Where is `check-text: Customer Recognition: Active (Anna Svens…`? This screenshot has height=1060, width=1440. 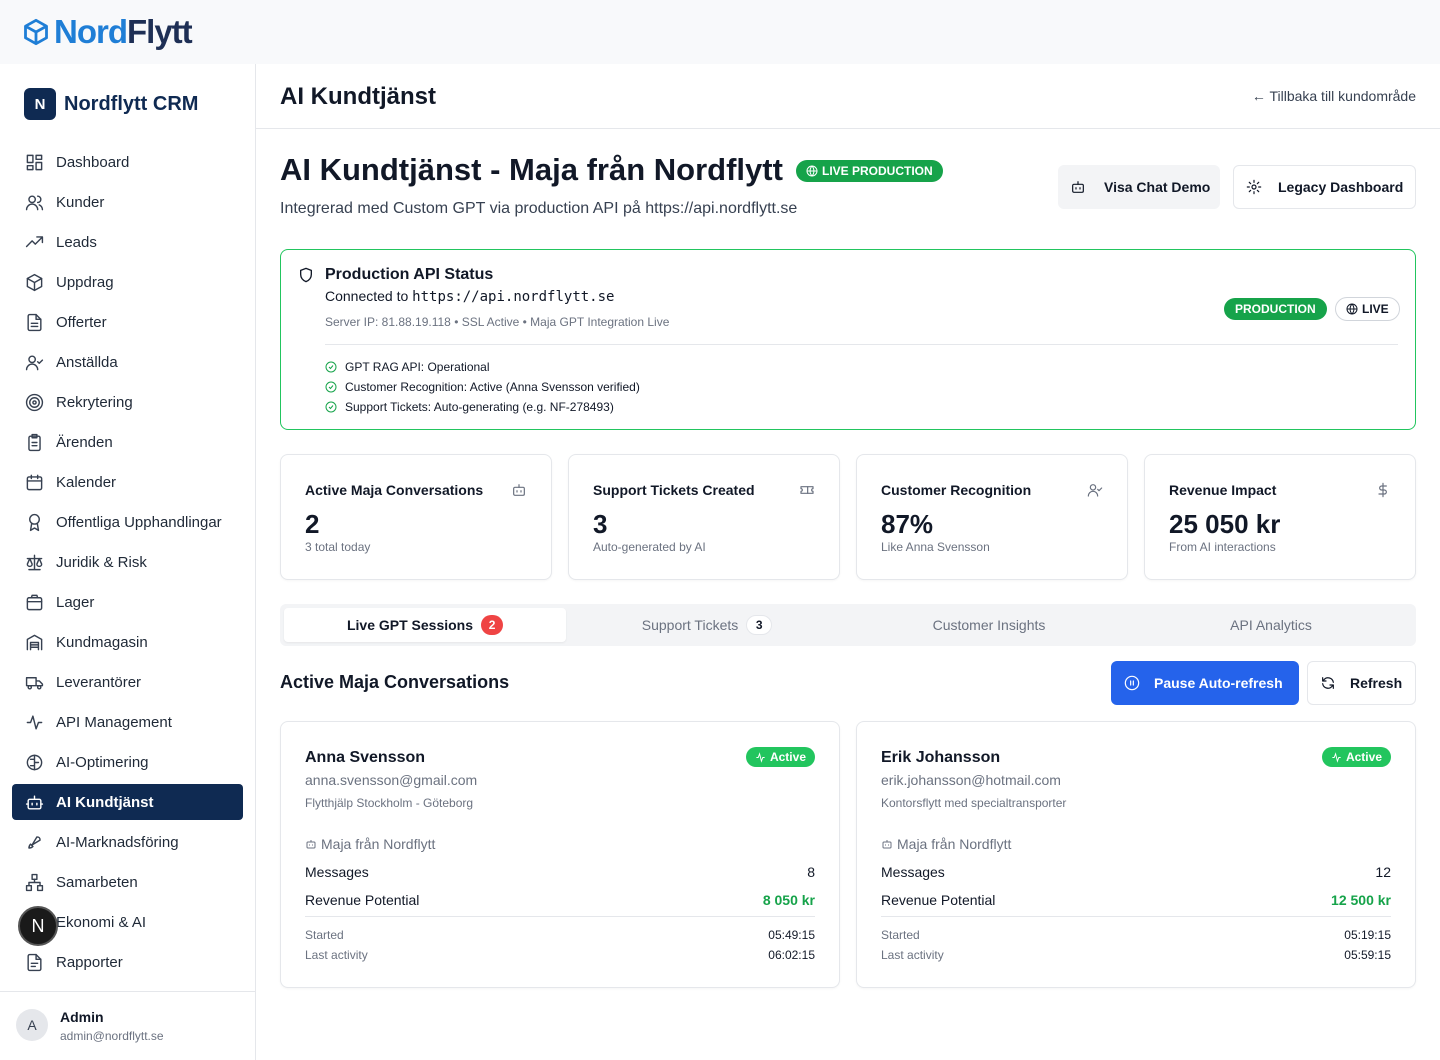 check-text: Customer Recognition: Active (Anna Svens… is located at coordinates (492, 387).